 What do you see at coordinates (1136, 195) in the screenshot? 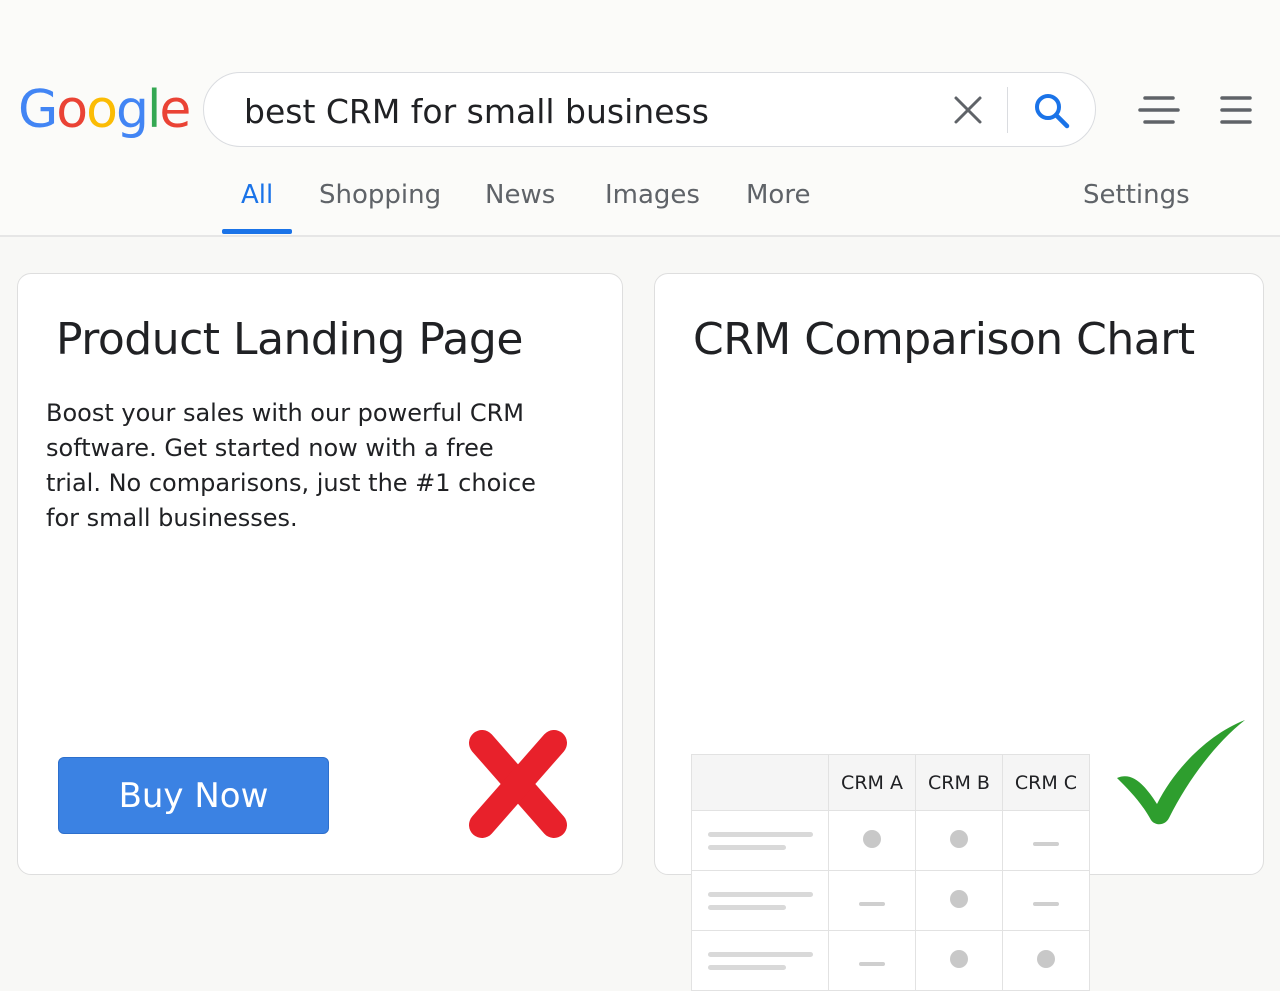
I see `tab-settings: Settings` at bounding box center [1136, 195].